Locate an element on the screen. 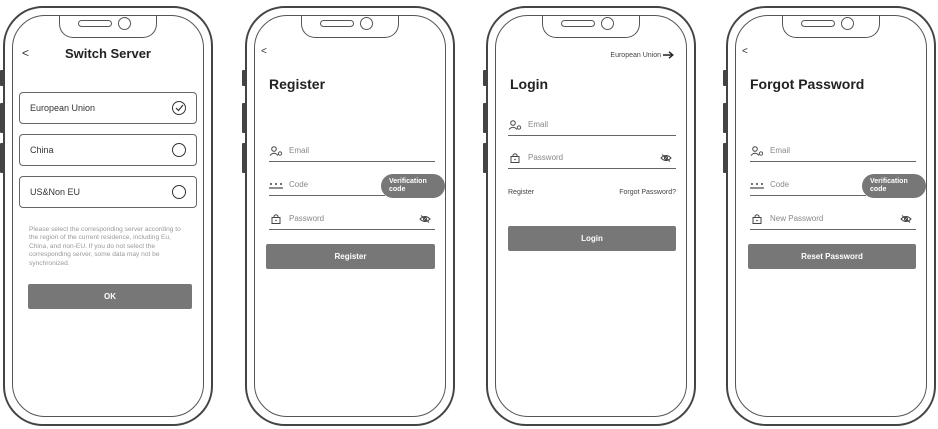  password-placeholder: New Password is located at coordinates (797, 218).